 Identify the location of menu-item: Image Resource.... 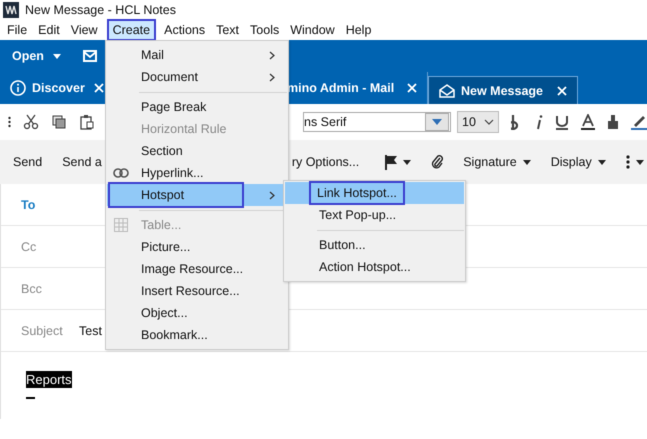
(197, 269).